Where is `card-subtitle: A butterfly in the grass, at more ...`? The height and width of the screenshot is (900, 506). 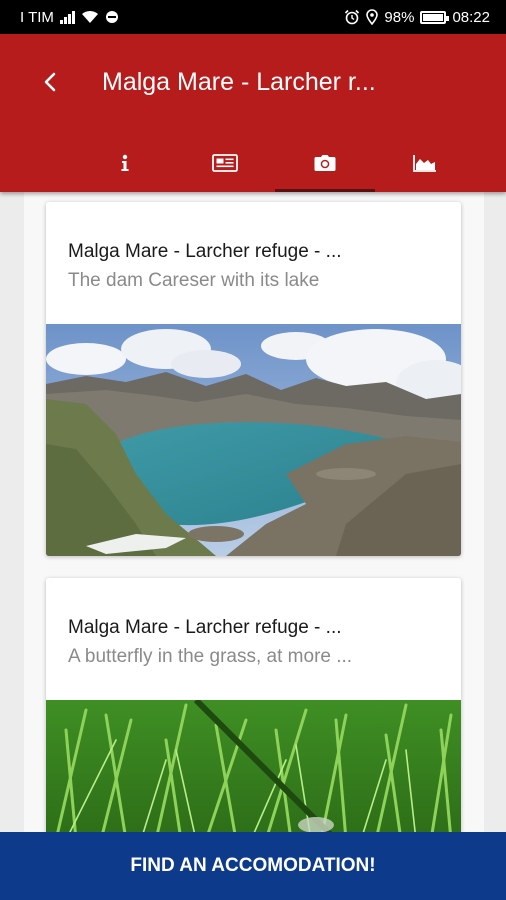
card-subtitle: A butterfly in the grass, at more ... is located at coordinates (210, 656).